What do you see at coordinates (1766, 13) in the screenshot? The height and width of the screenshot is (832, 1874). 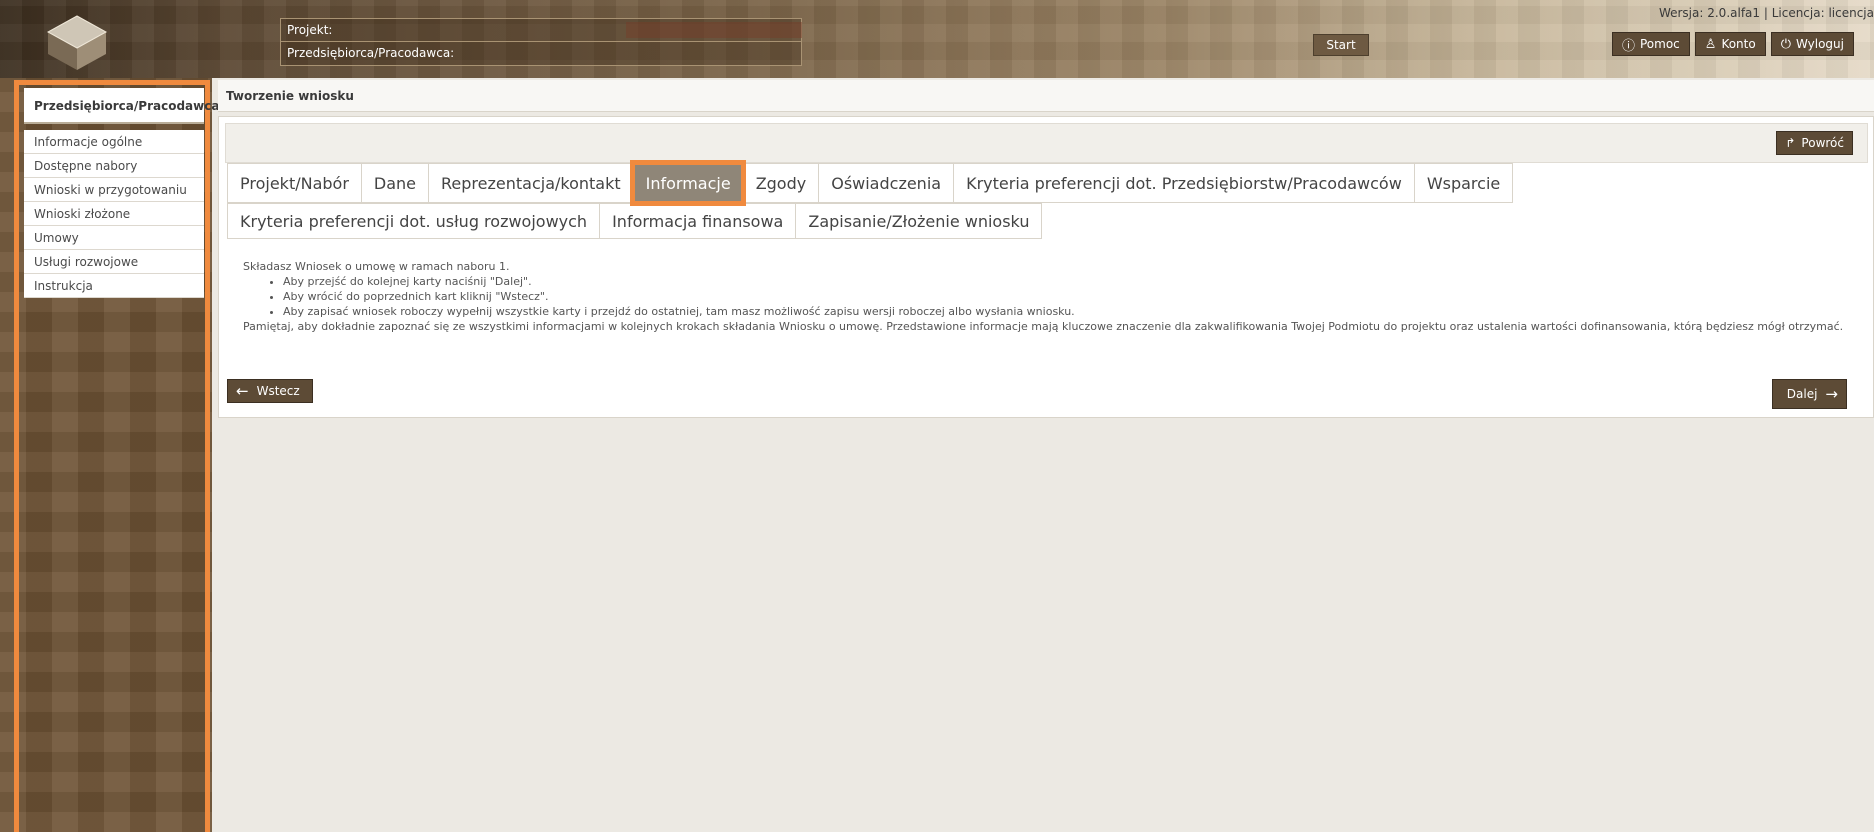 I see `version-text: Wersja: 2.0.alfa1 | Licencja: licencja` at bounding box center [1766, 13].